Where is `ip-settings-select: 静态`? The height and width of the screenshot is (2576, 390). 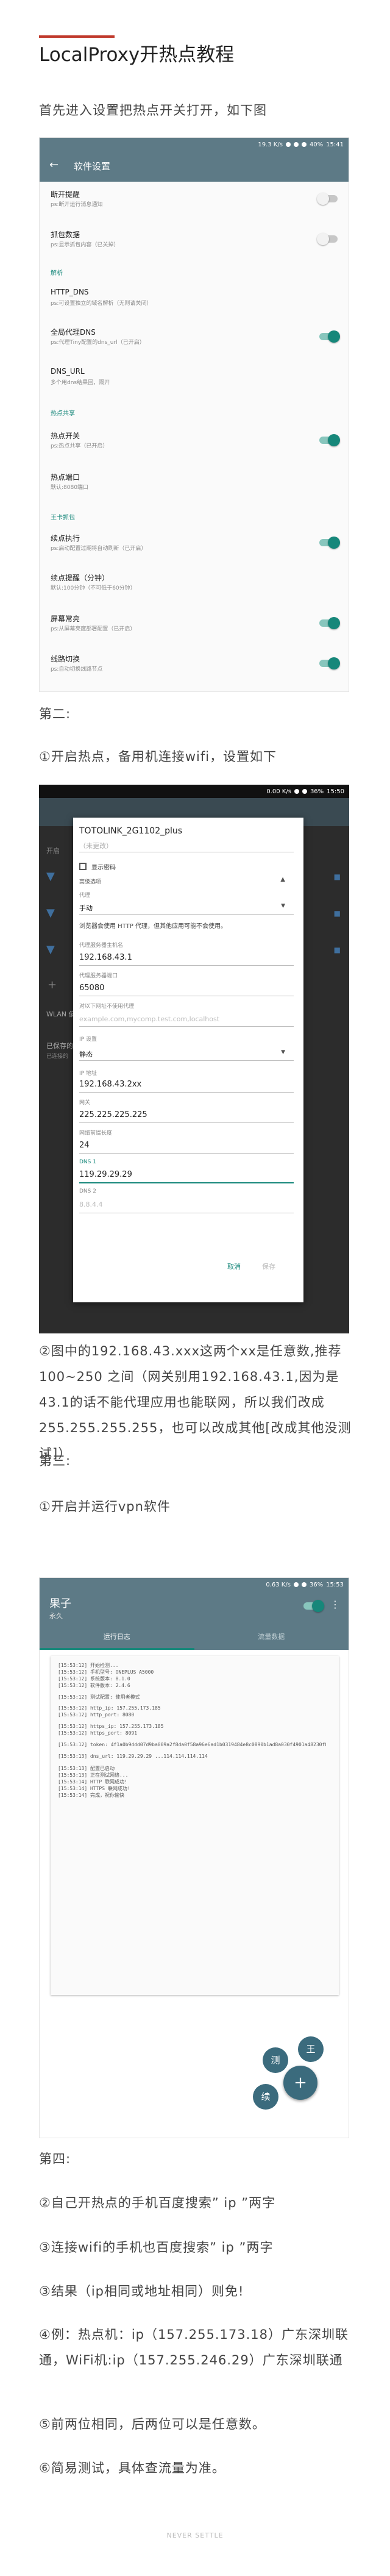 ip-settings-select: 静态 is located at coordinates (86, 1054).